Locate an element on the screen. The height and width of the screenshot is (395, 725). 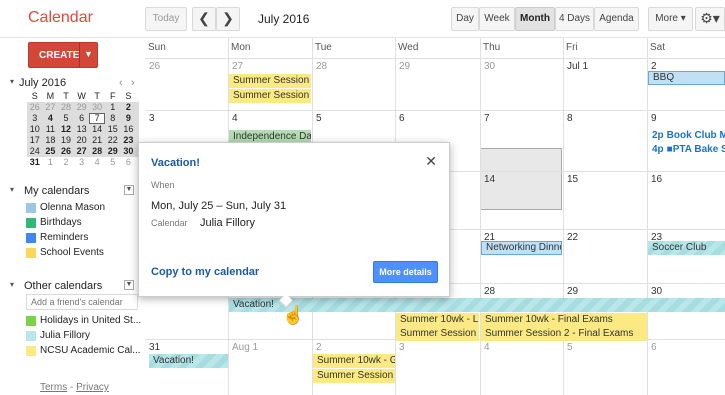
terms-link: Terms is located at coordinates (53, 387).